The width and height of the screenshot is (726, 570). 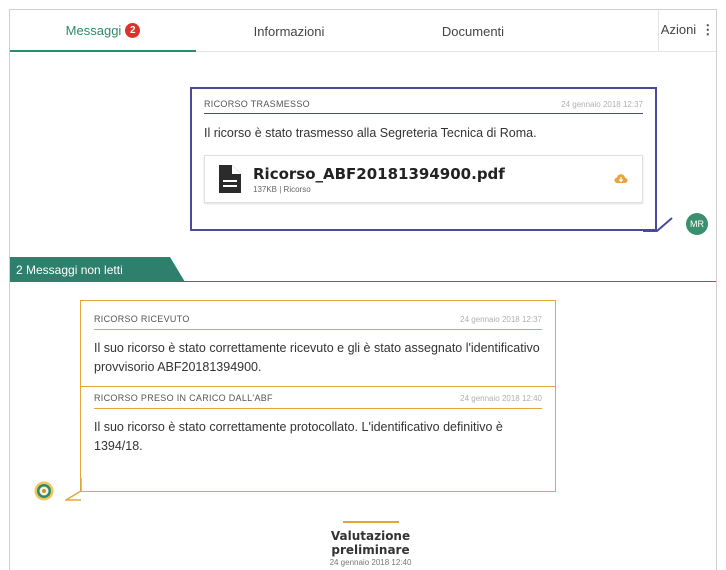 I want to click on received-bubble-tail, so click(x=73, y=489).